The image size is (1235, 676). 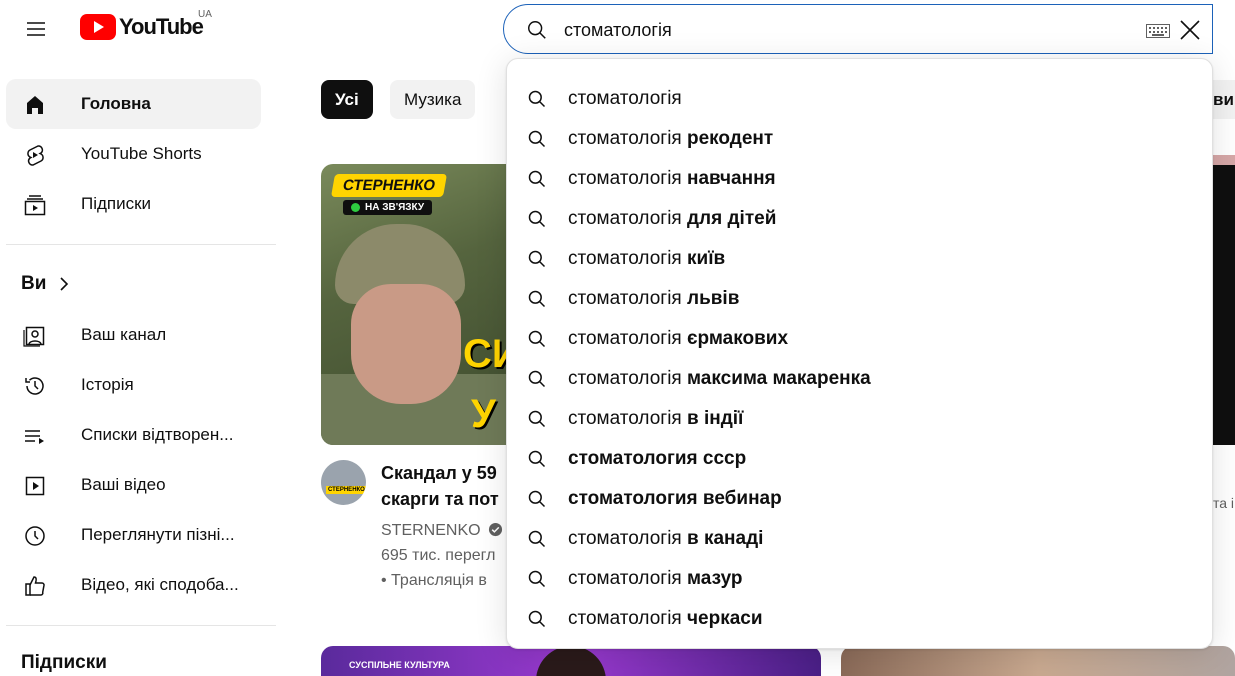 What do you see at coordinates (715, 578) in the screenshot?
I see `suggestion-completion: мазур` at bounding box center [715, 578].